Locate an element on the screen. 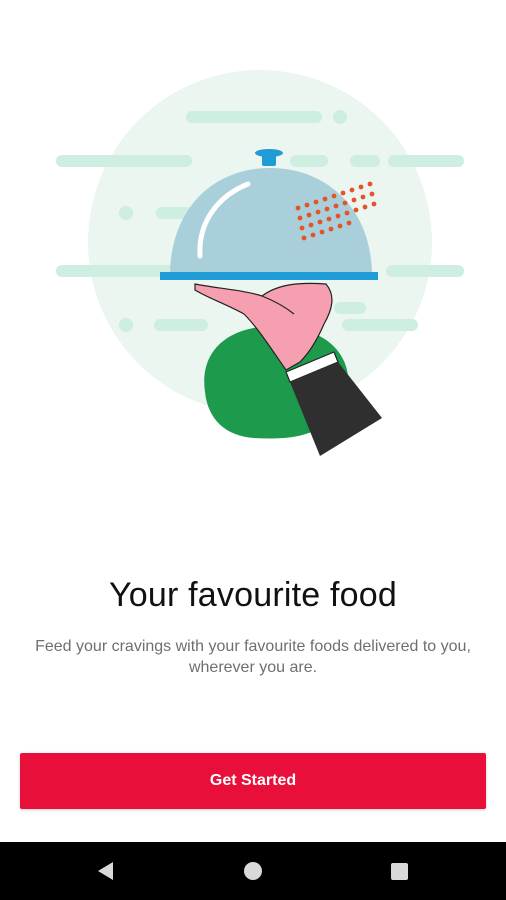 Image resolution: width=506 pixels, height=900 pixels. home-button is located at coordinates (253, 871).